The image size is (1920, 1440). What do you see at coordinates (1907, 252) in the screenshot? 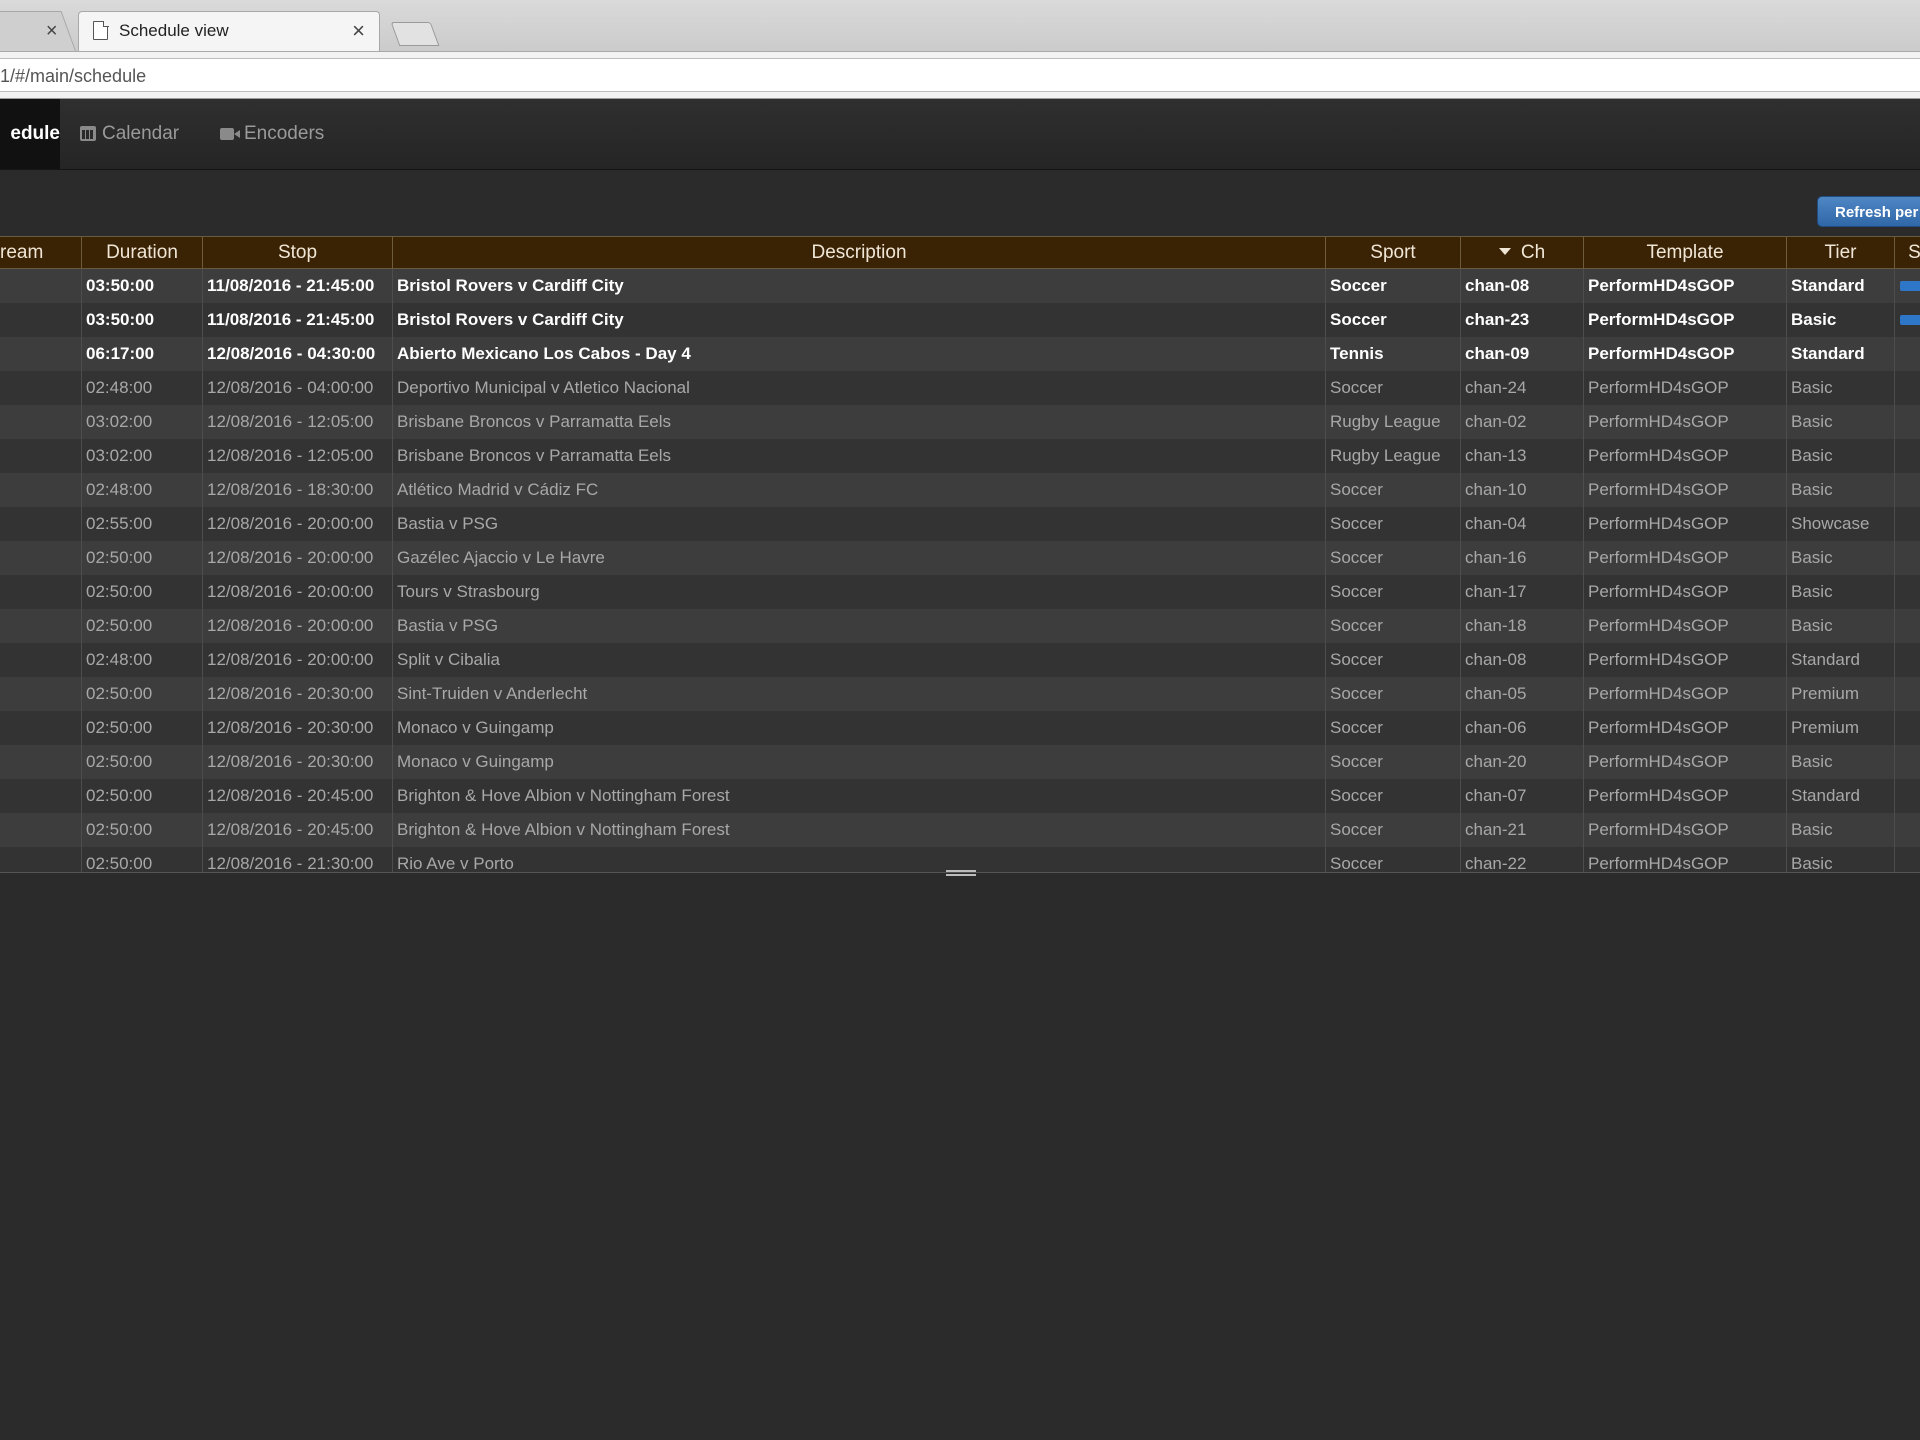
I see `column-header-s: S` at bounding box center [1907, 252].